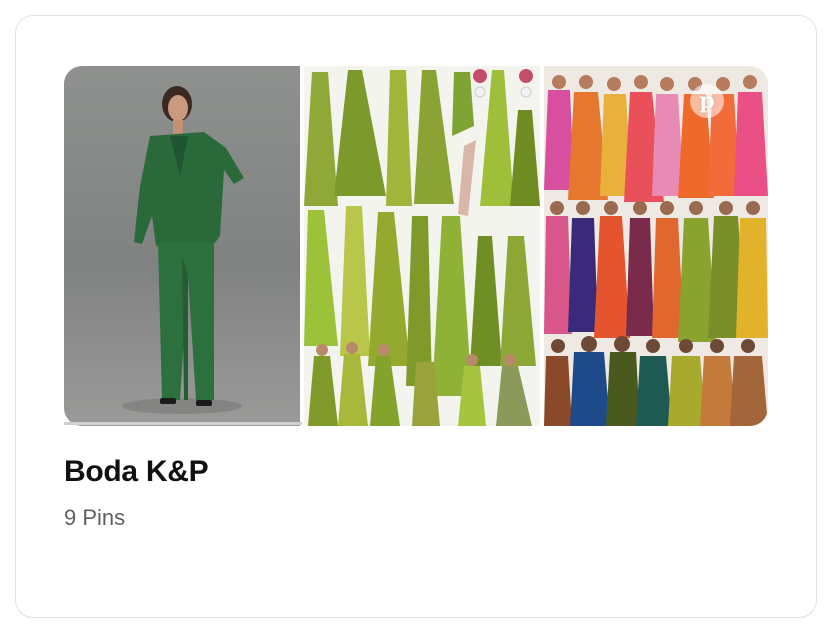  What do you see at coordinates (95, 517) in the screenshot?
I see `board-pin-count: 9 Pins` at bounding box center [95, 517].